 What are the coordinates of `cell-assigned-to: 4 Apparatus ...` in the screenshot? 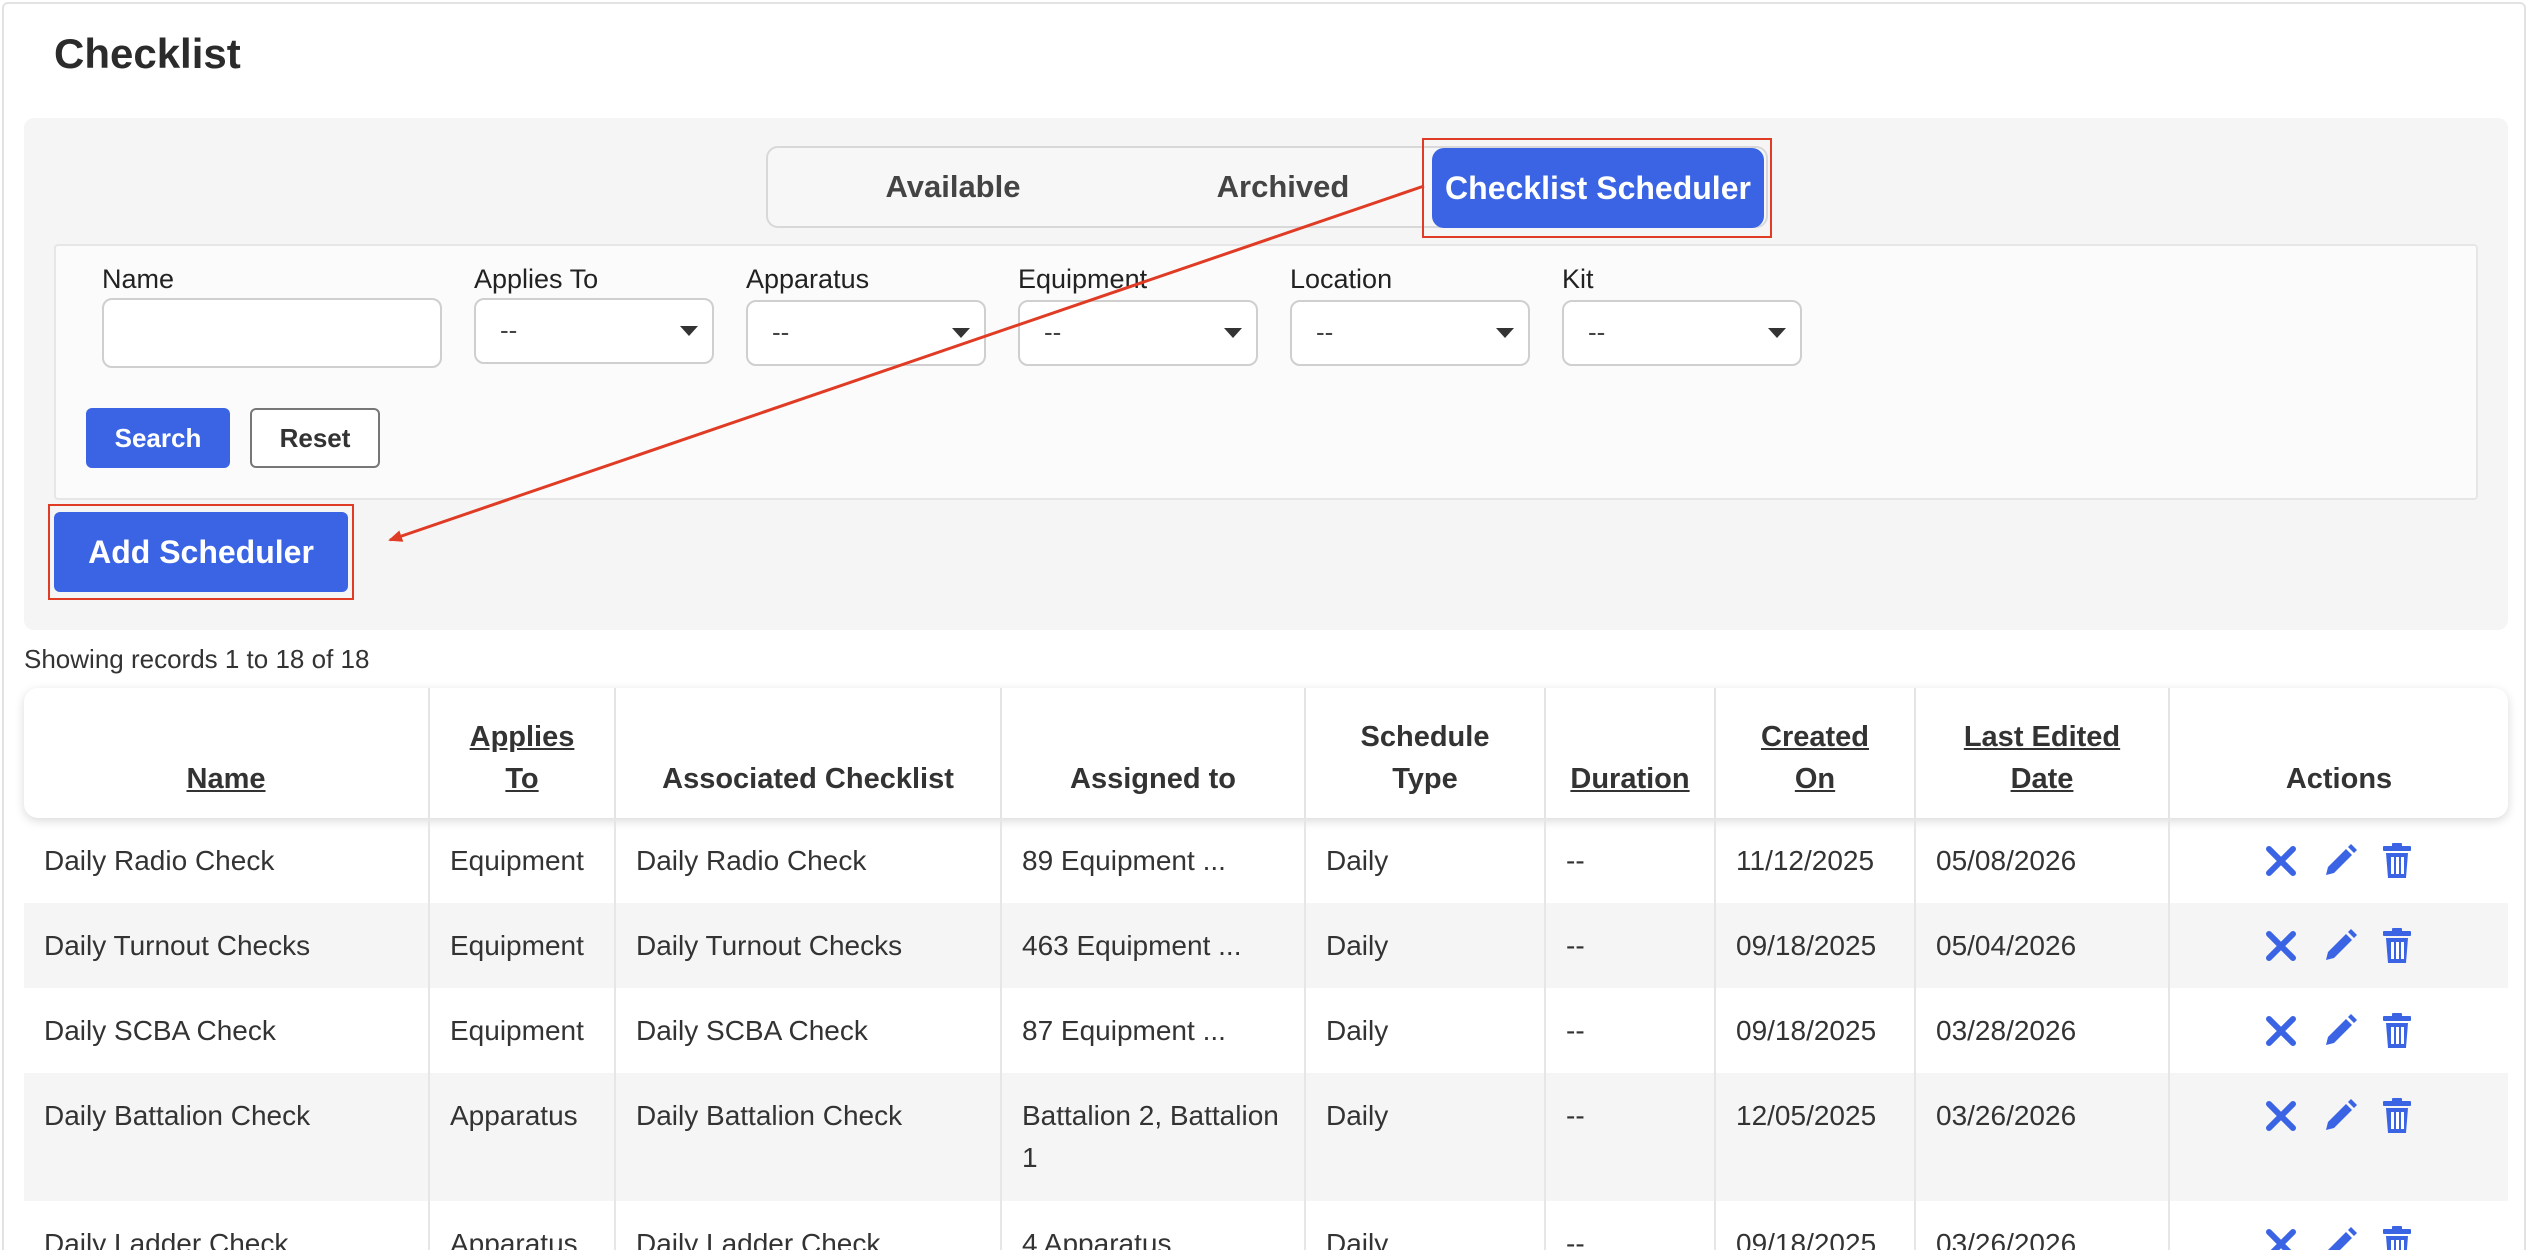 It's located at (1152, 1225).